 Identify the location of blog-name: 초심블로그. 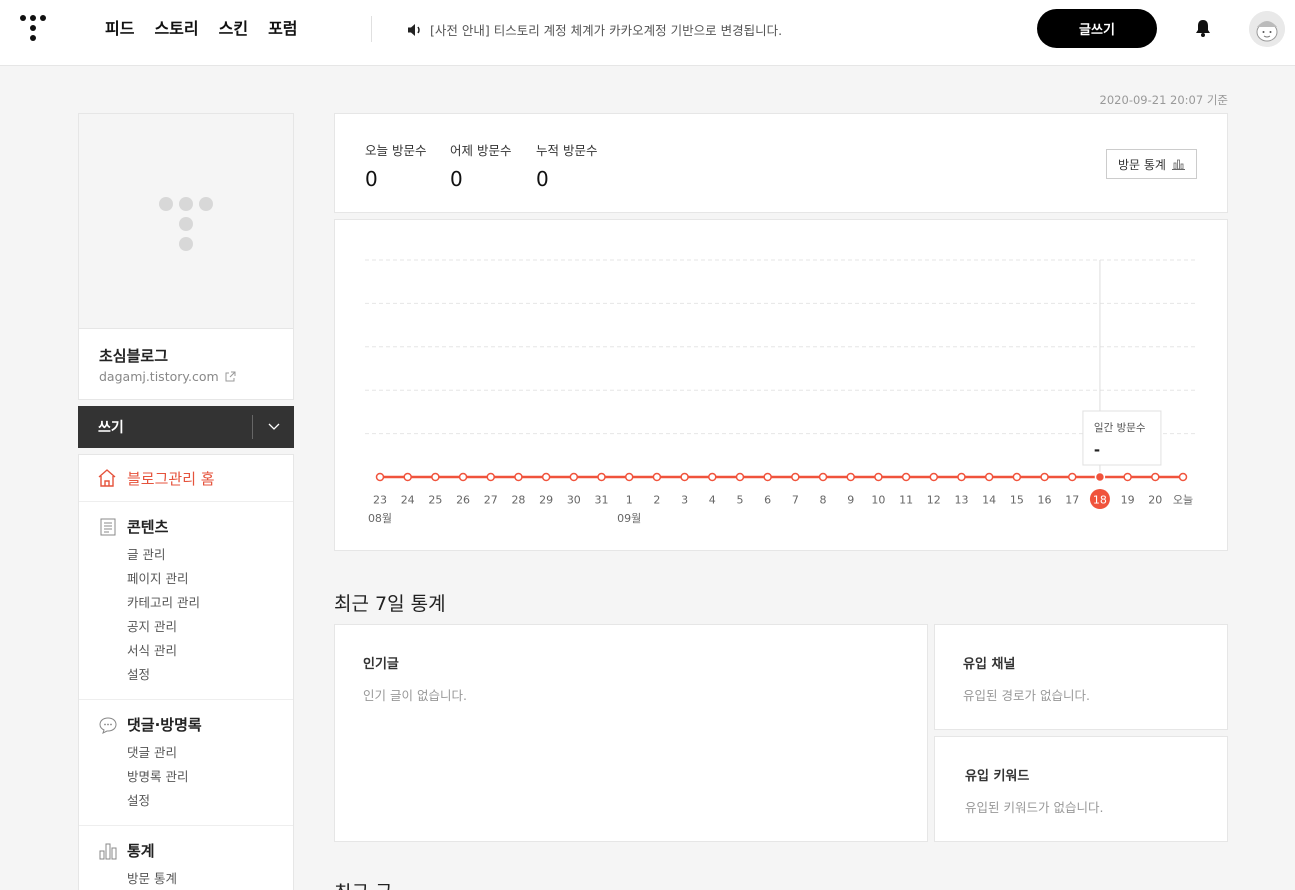
(133, 355).